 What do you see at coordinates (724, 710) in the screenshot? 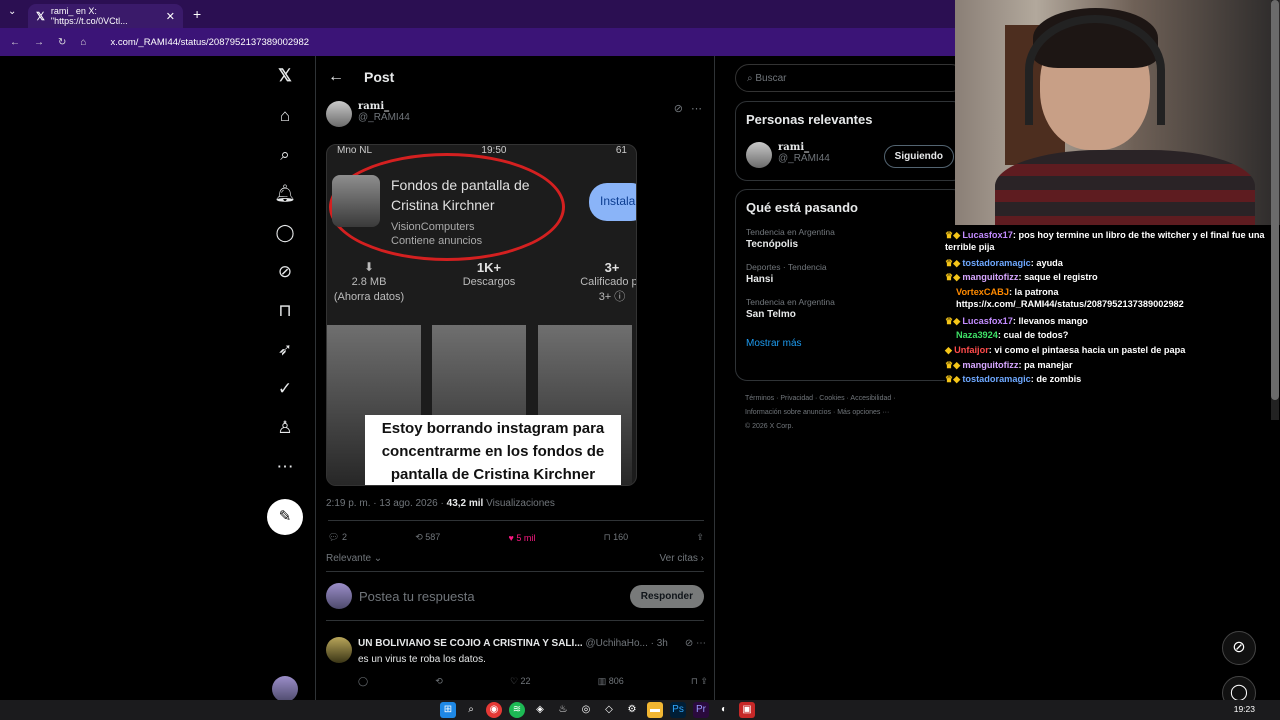
I see `app-icon: ◐` at bounding box center [724, 710].